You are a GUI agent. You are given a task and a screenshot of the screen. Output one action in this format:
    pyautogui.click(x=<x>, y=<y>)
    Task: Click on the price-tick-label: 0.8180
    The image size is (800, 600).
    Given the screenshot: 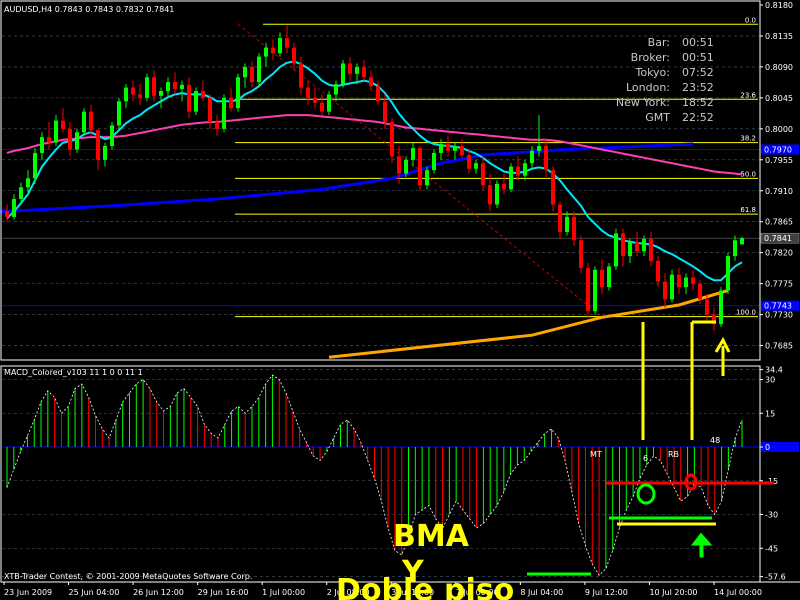 What is the action you would take?
    pyautogui.click(x=779, y=5)
    